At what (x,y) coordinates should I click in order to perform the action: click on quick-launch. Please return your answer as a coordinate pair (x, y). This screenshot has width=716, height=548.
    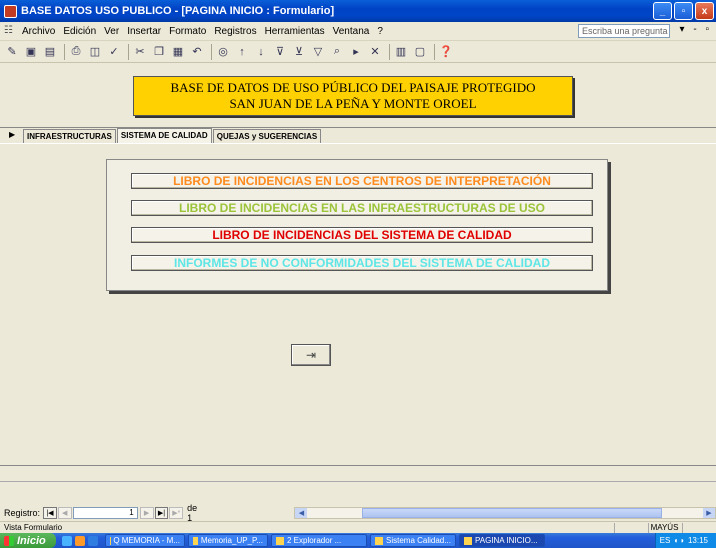
    Looking at the image, I should click on (81, 540).